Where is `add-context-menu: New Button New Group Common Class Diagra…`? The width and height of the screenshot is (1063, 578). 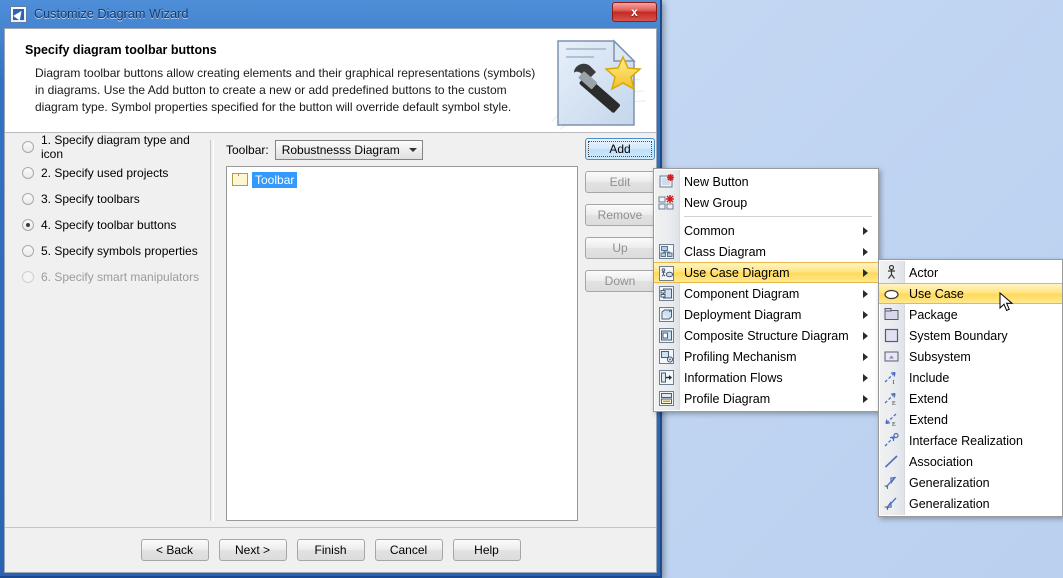
add-context-menu: New Button New Group Common Class Diagra… is located at coordinates (766, 290).